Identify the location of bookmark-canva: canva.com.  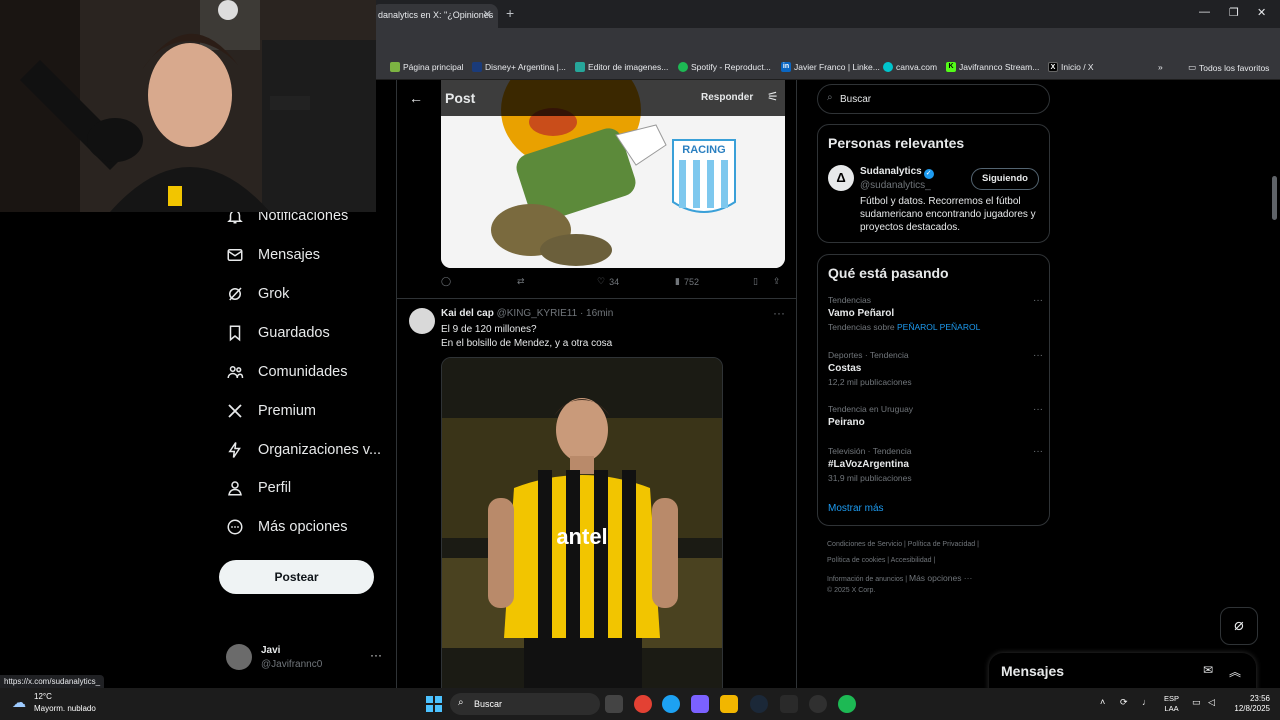
(910, 67).